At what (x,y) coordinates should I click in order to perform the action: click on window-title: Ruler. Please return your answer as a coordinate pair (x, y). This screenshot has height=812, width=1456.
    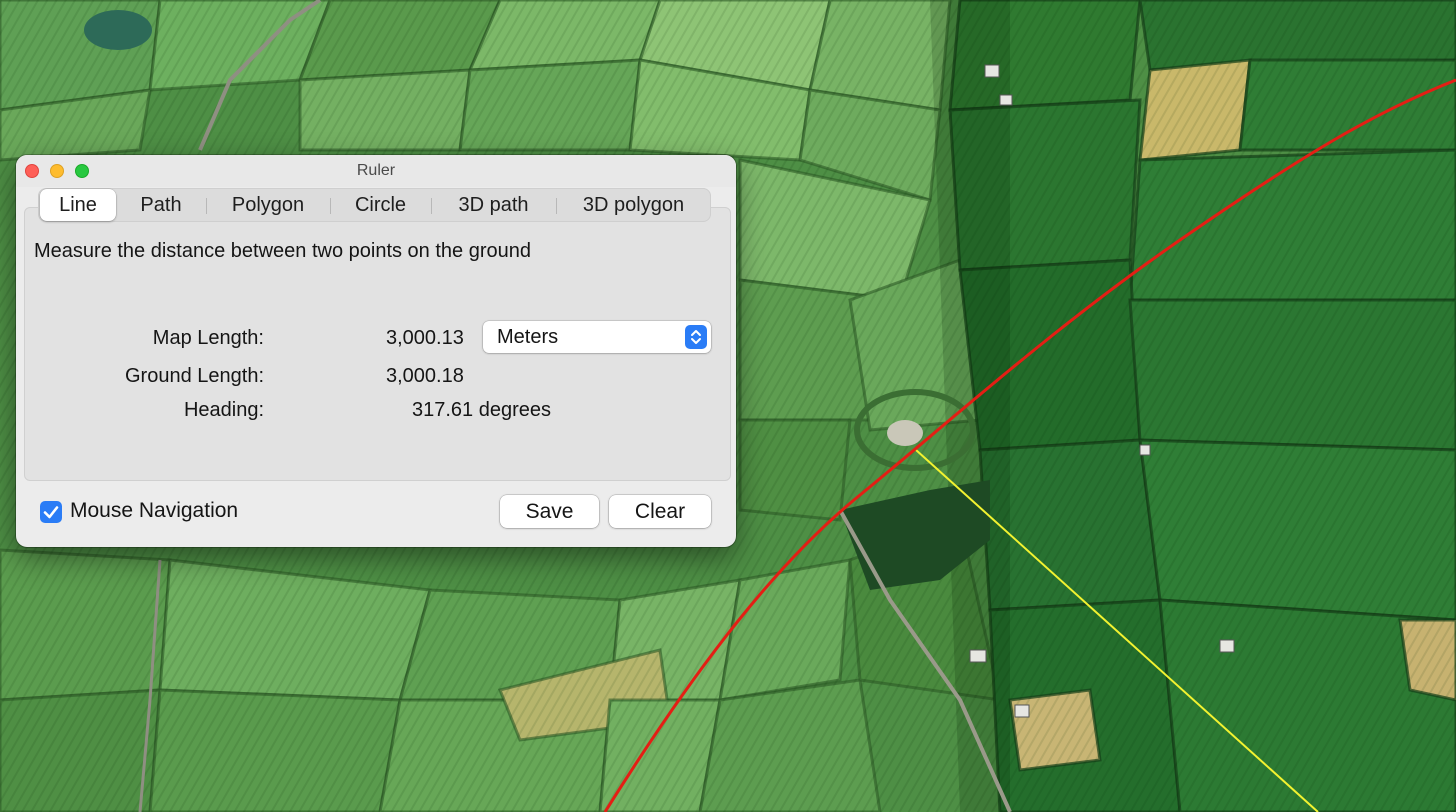
    Looking at the image, I should click on (376, 170).